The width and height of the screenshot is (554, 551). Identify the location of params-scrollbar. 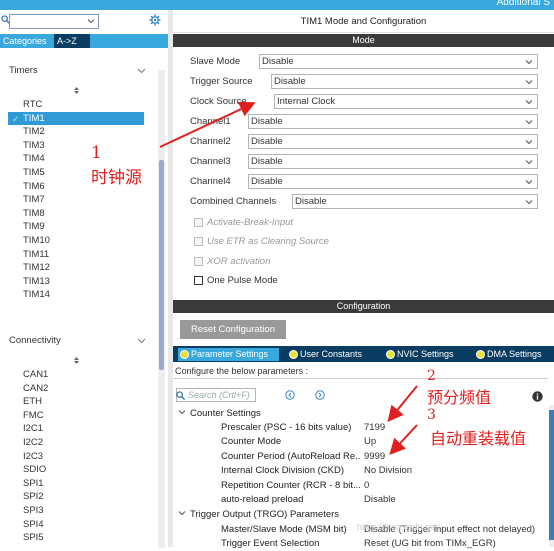
(551, 476).